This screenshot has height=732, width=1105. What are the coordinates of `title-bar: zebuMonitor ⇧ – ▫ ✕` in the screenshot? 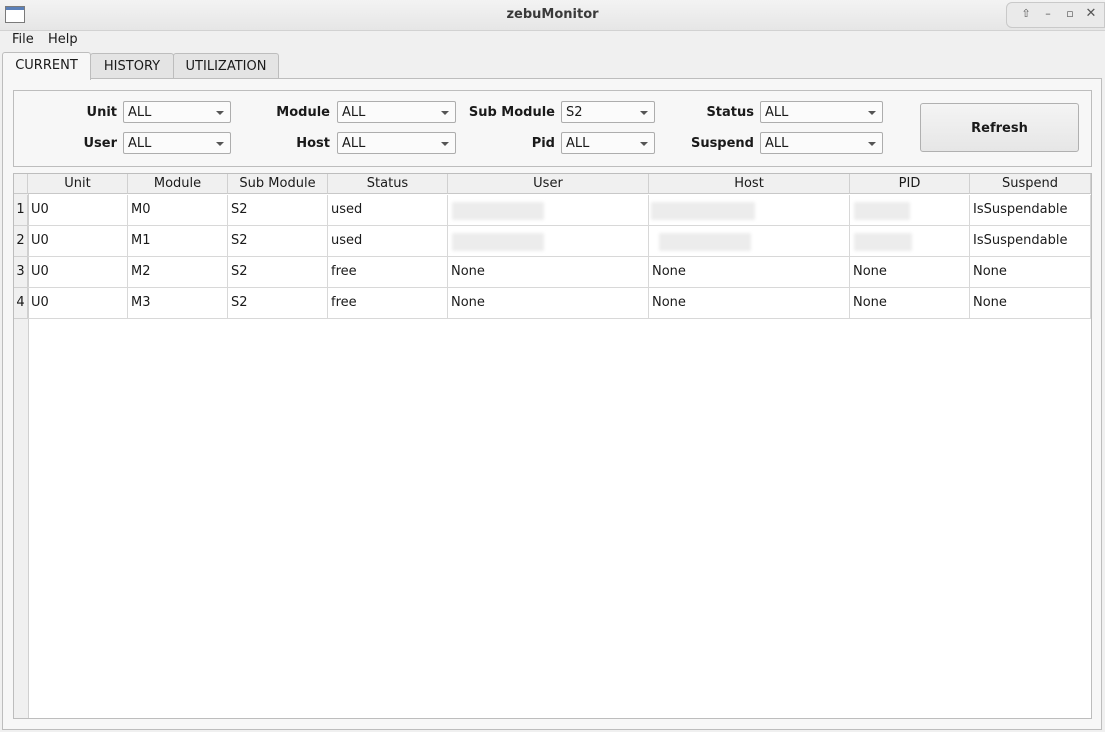 It's located at (552, 15).